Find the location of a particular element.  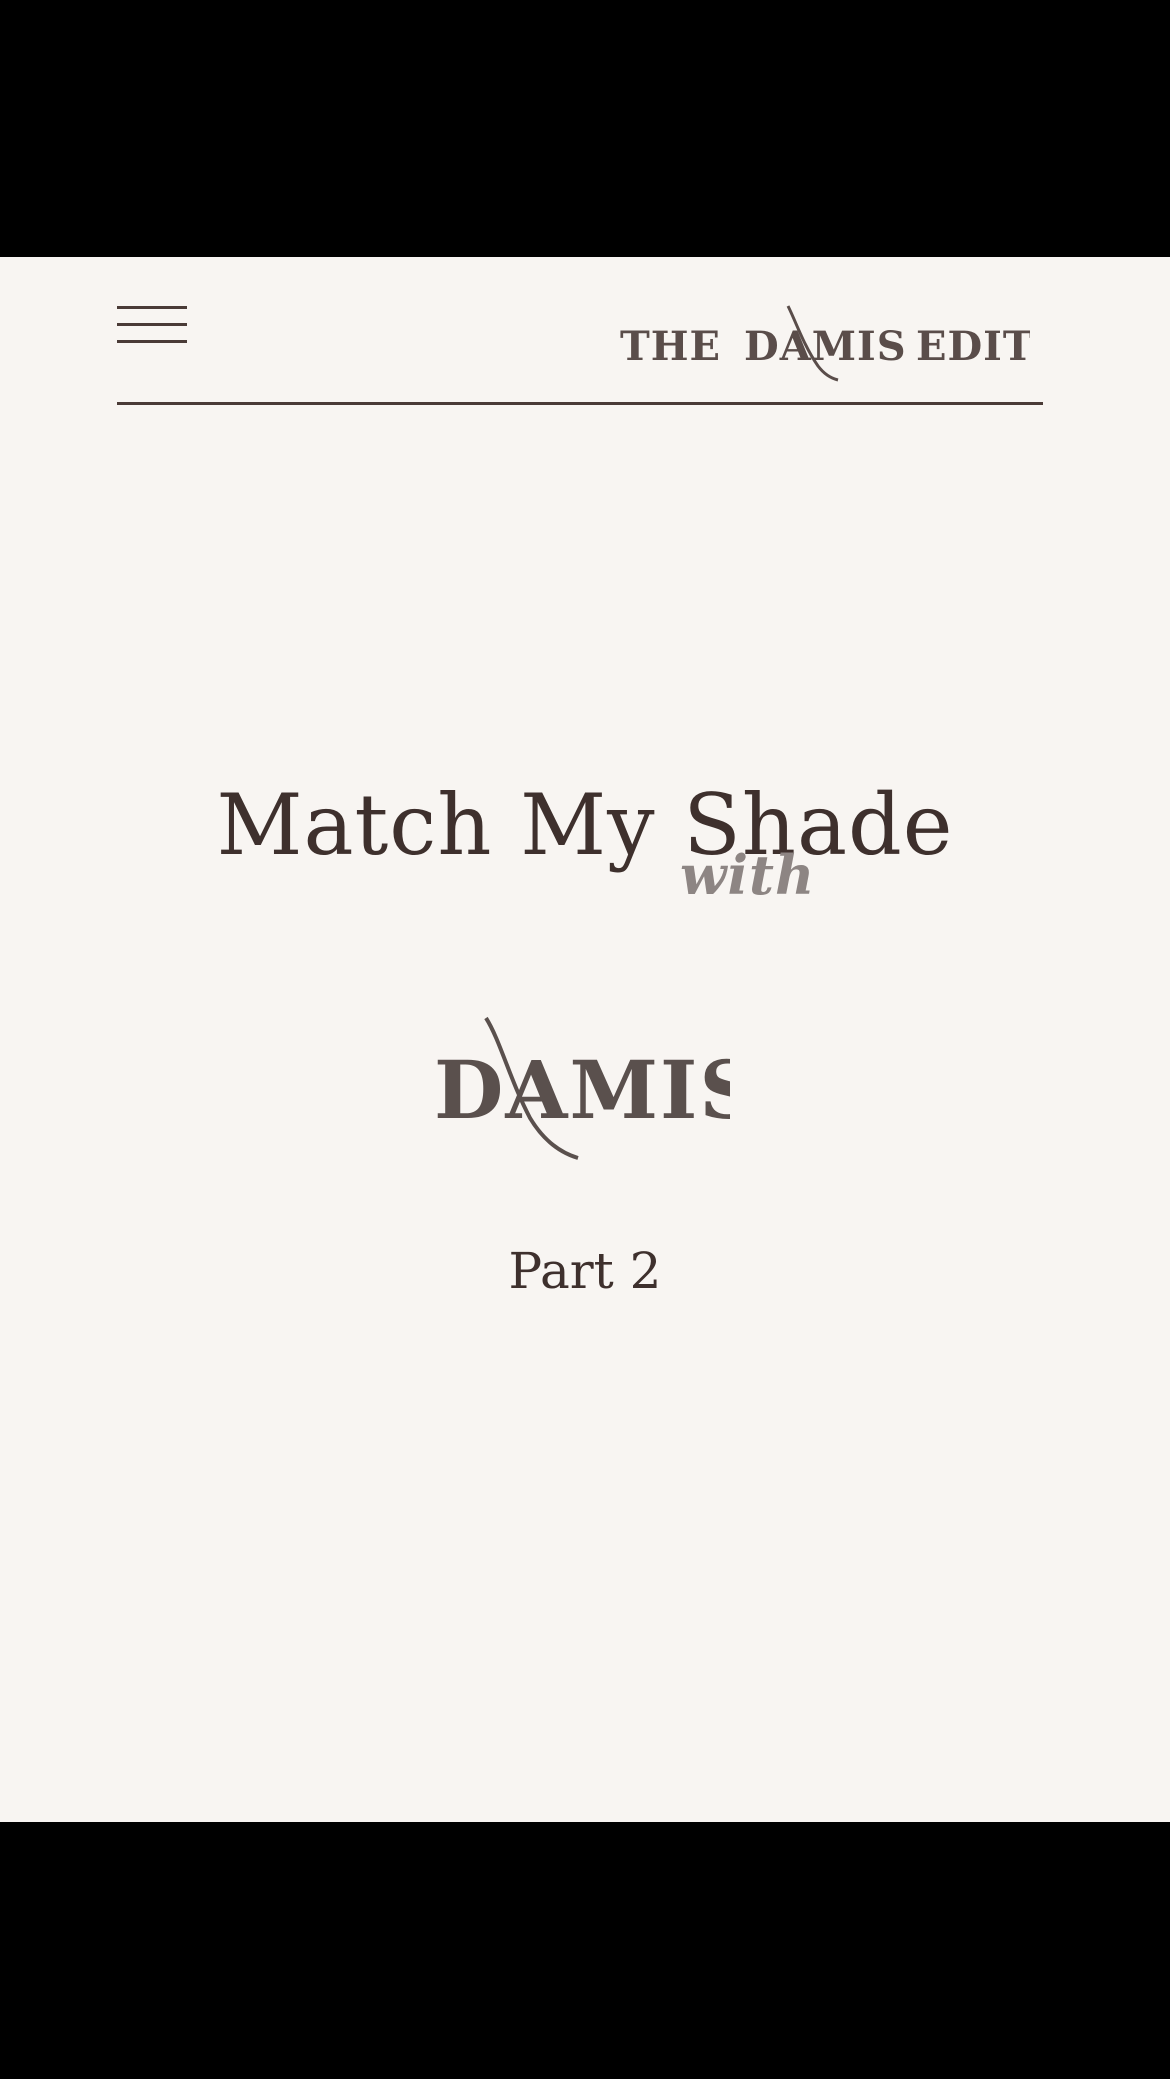

brand-prefix-text: THE is located at coordinates (670, 346).